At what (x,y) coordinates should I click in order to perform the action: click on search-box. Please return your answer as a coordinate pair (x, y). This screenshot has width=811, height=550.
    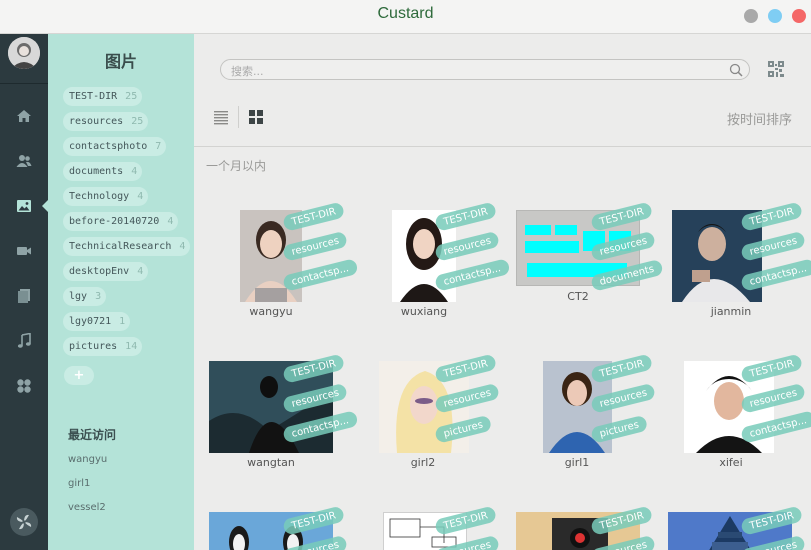
    Looking at the image, I should click on (485, 70).